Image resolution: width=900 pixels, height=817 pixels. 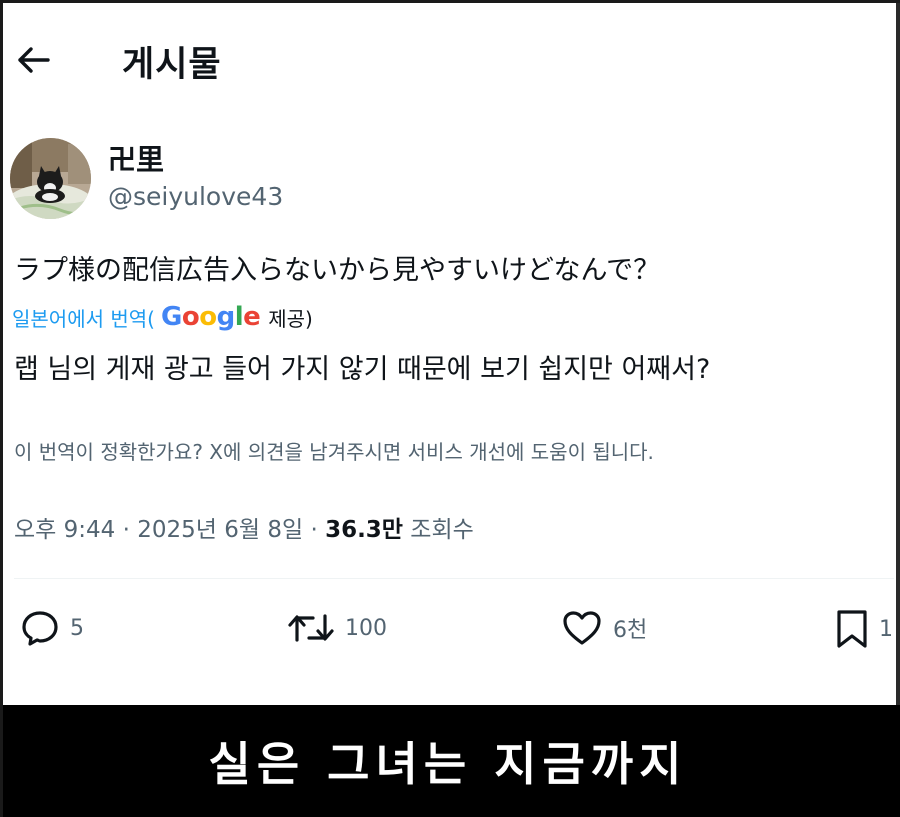 I want to click on post-time: 오후 9:44, so click(x=64, y=530).